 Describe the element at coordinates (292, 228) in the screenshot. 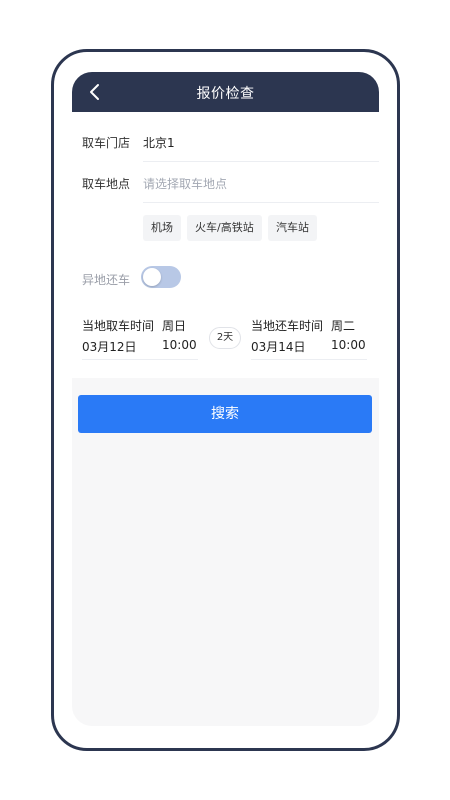

I see `chip-bus-station: 汽车站` at that location.